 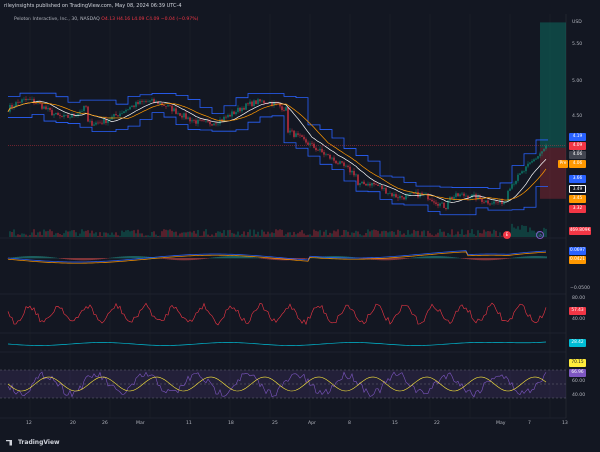 What do you see at coordinates (577, 363) in the screenshot?
I see `rsi2-tag: 70.15` at bounding box center [577, 363].